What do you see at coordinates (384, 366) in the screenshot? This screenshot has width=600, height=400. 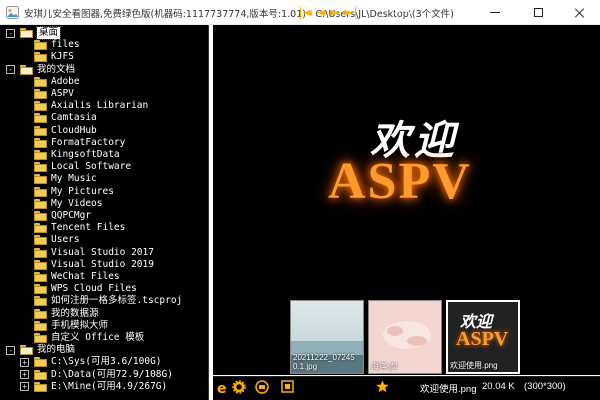 I see `thumbnail-caption: 海洋.jfif` at bounding box center [384, 366].